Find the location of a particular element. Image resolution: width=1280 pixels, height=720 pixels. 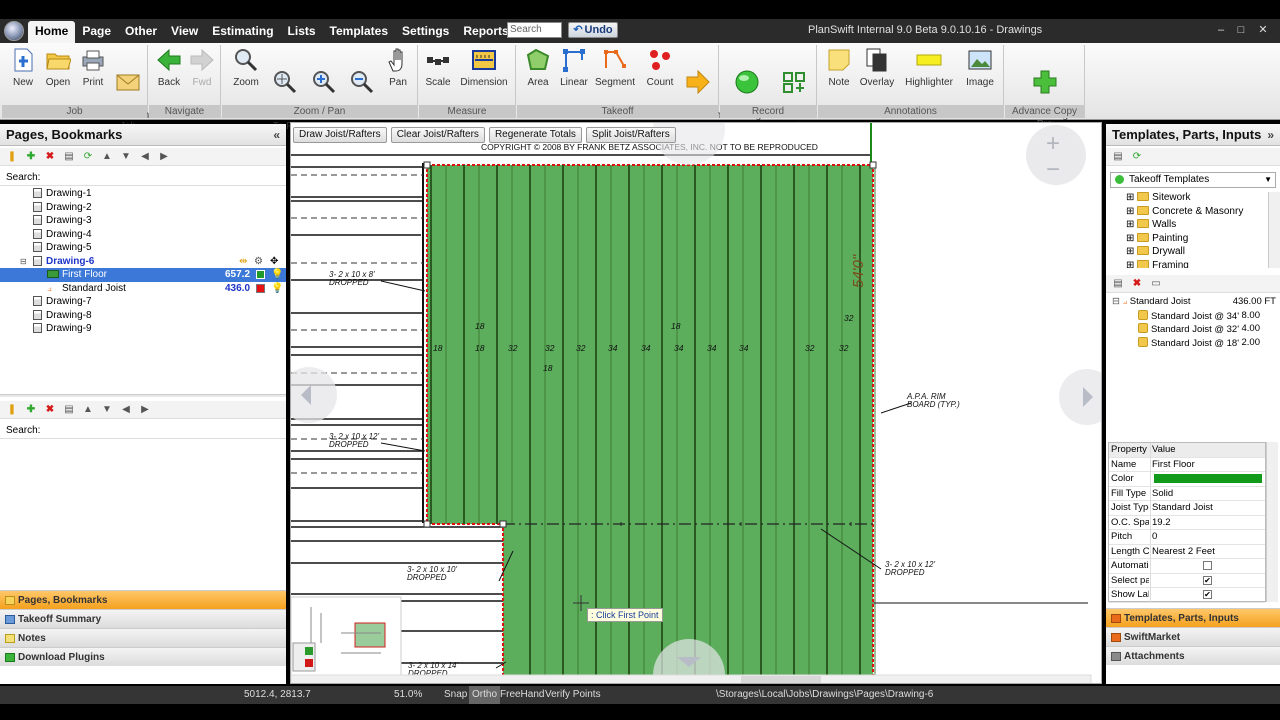

digitizer-record-button: Digitizer Record is located at coordinates (753, 89).